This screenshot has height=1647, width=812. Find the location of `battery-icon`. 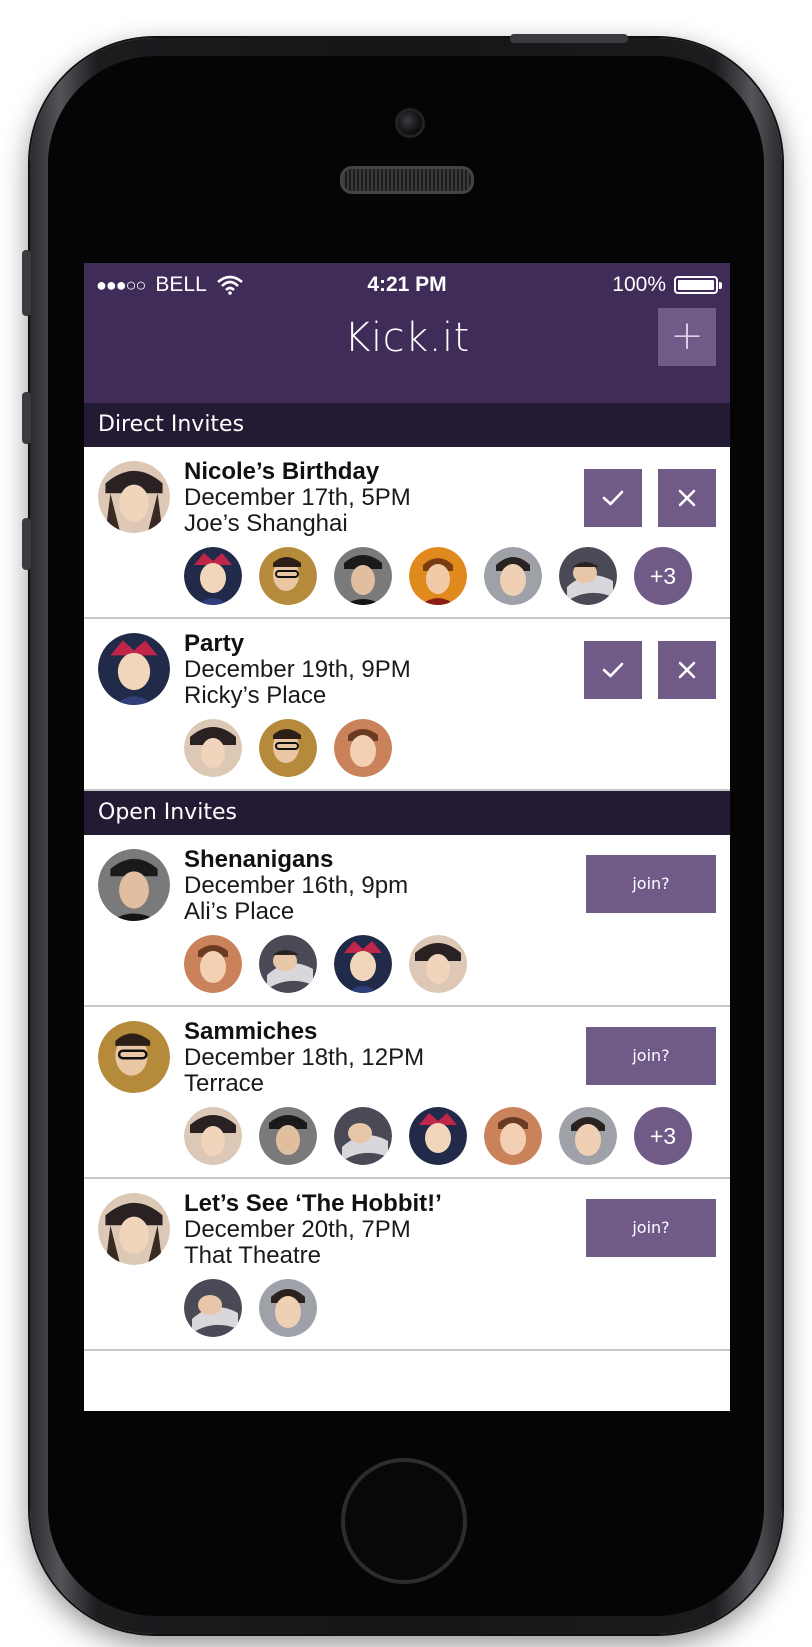

battery-icon is located at coordinates (698, 285).